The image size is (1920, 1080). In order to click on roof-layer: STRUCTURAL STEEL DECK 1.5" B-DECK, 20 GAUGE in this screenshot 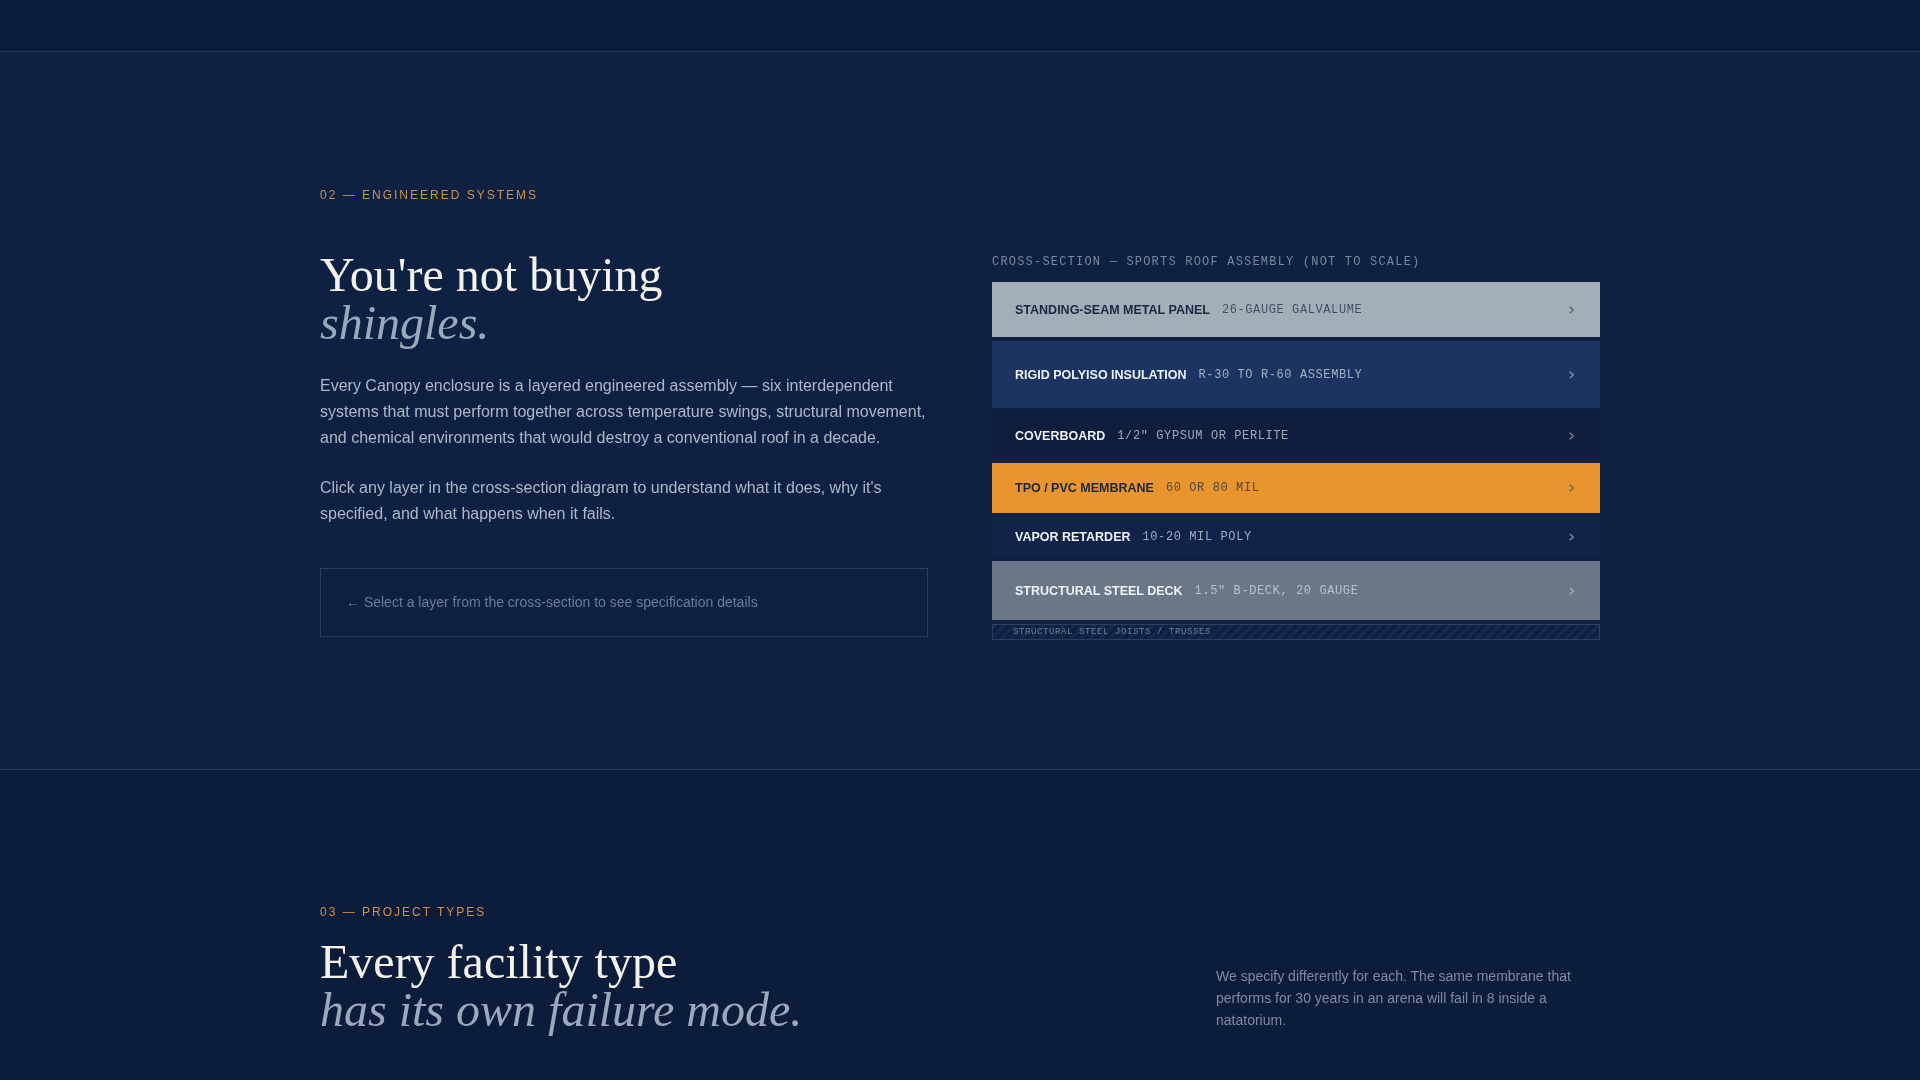, I will do `click(1296, 590)`.